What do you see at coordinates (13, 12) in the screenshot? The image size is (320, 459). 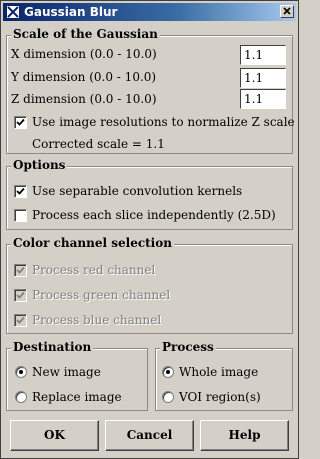 I see `app-icon` at bounding box center [13, 12].